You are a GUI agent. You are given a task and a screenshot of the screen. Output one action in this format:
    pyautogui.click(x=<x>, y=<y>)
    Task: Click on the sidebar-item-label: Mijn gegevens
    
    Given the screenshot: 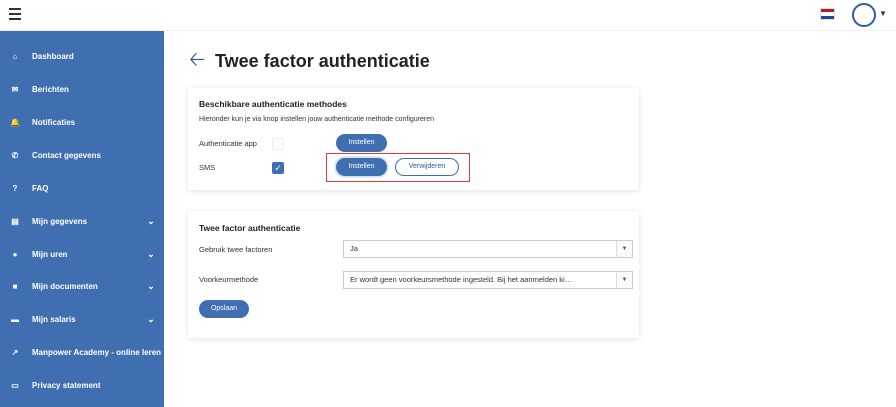 What is the action you would take?
    pyautogui.click(x=60, y=221)
    